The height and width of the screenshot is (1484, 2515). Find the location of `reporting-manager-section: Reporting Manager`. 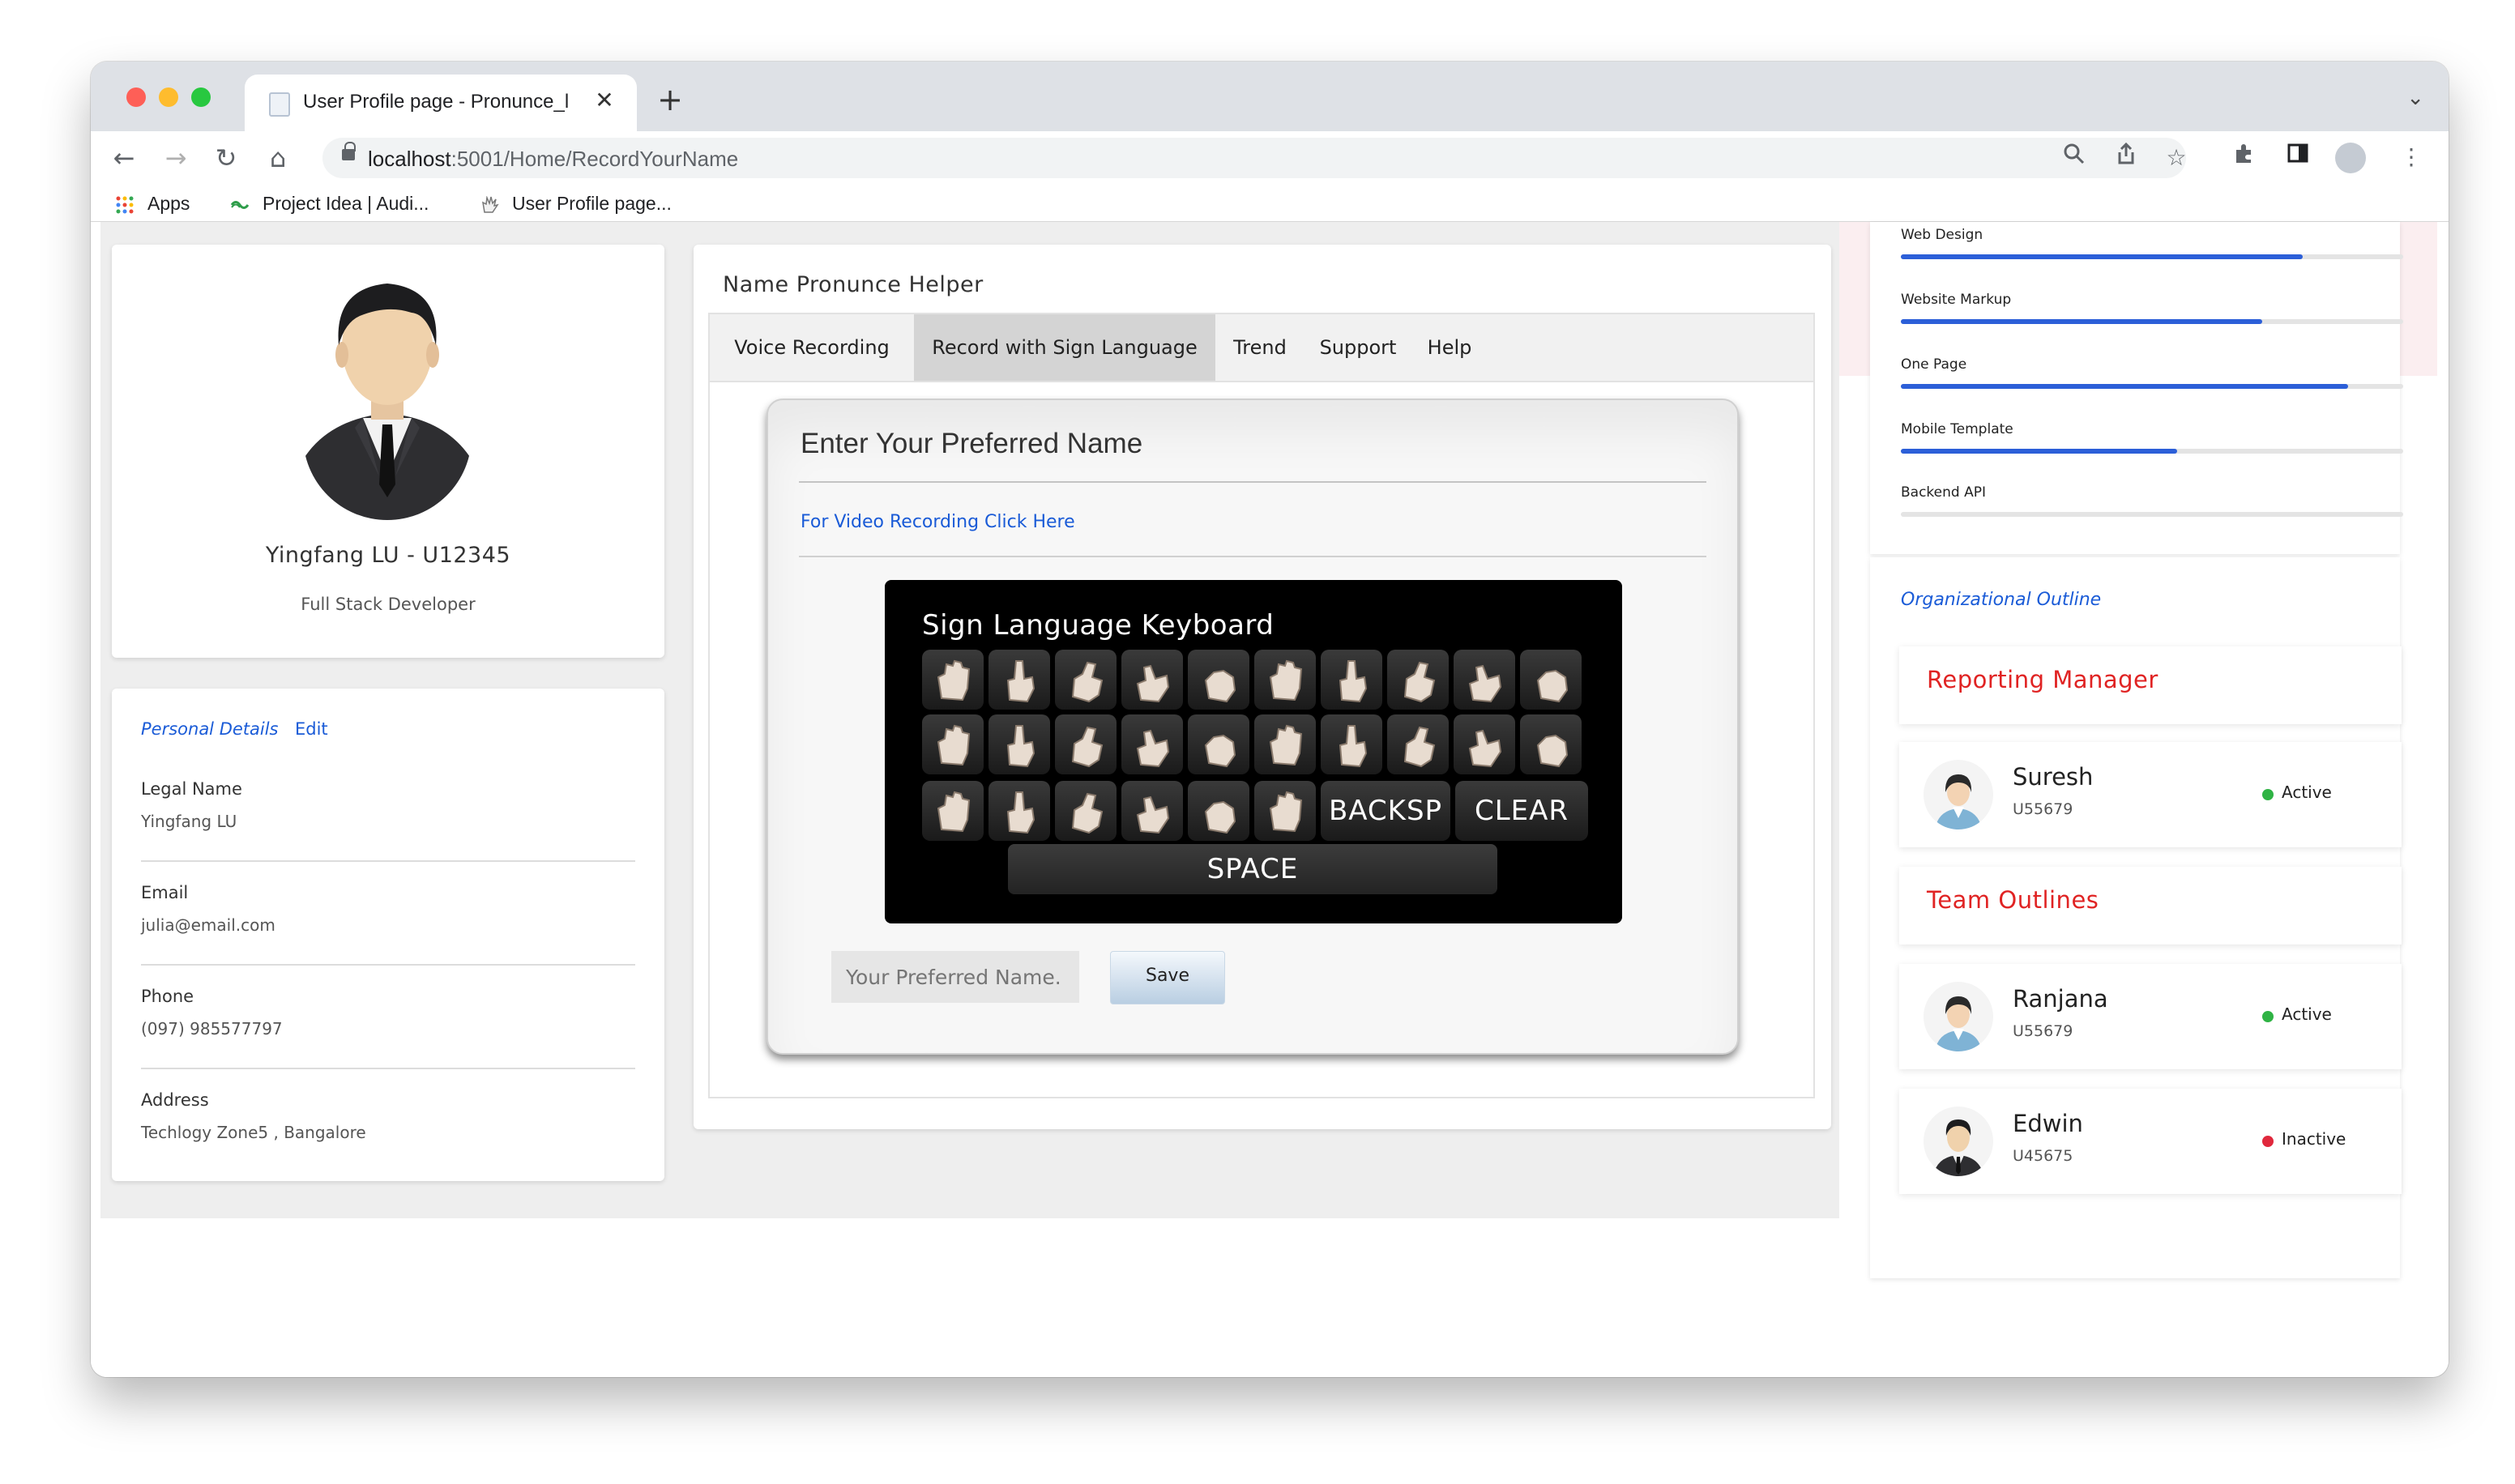

reporting-manager-section: Reporting Manager is located at coordinates (2151, 685).